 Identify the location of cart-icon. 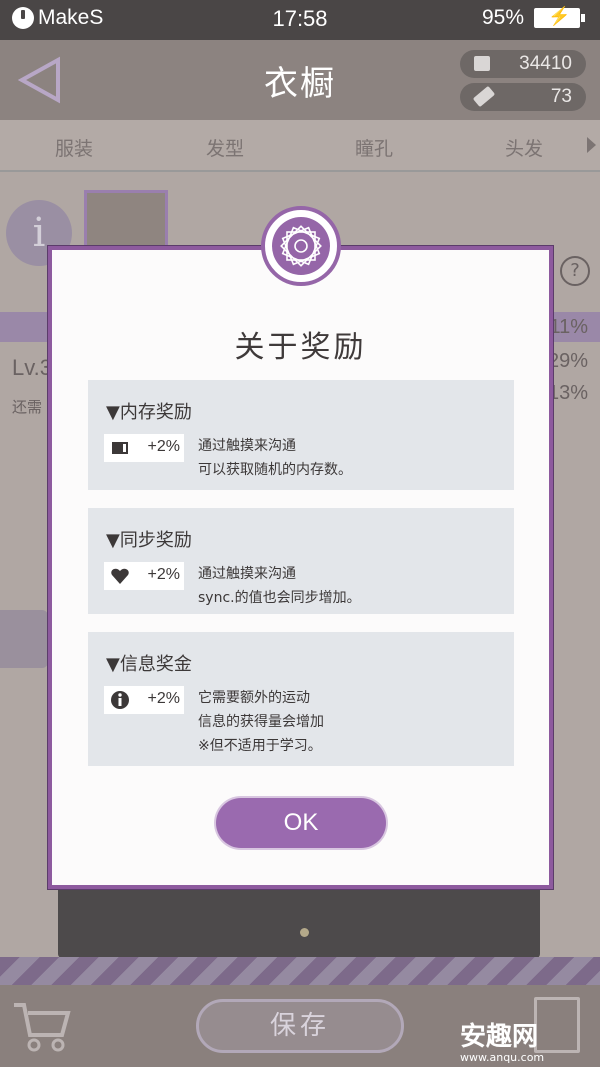
(42, 1026).